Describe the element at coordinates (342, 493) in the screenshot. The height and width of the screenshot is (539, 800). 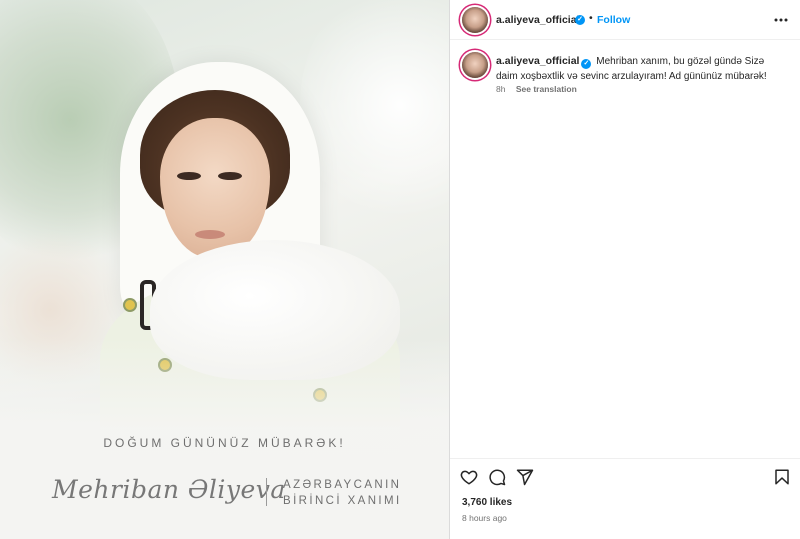
I see `first-lady-title: AZƏRBAYCANIN BİRİNCİ XANIMI` at that location.